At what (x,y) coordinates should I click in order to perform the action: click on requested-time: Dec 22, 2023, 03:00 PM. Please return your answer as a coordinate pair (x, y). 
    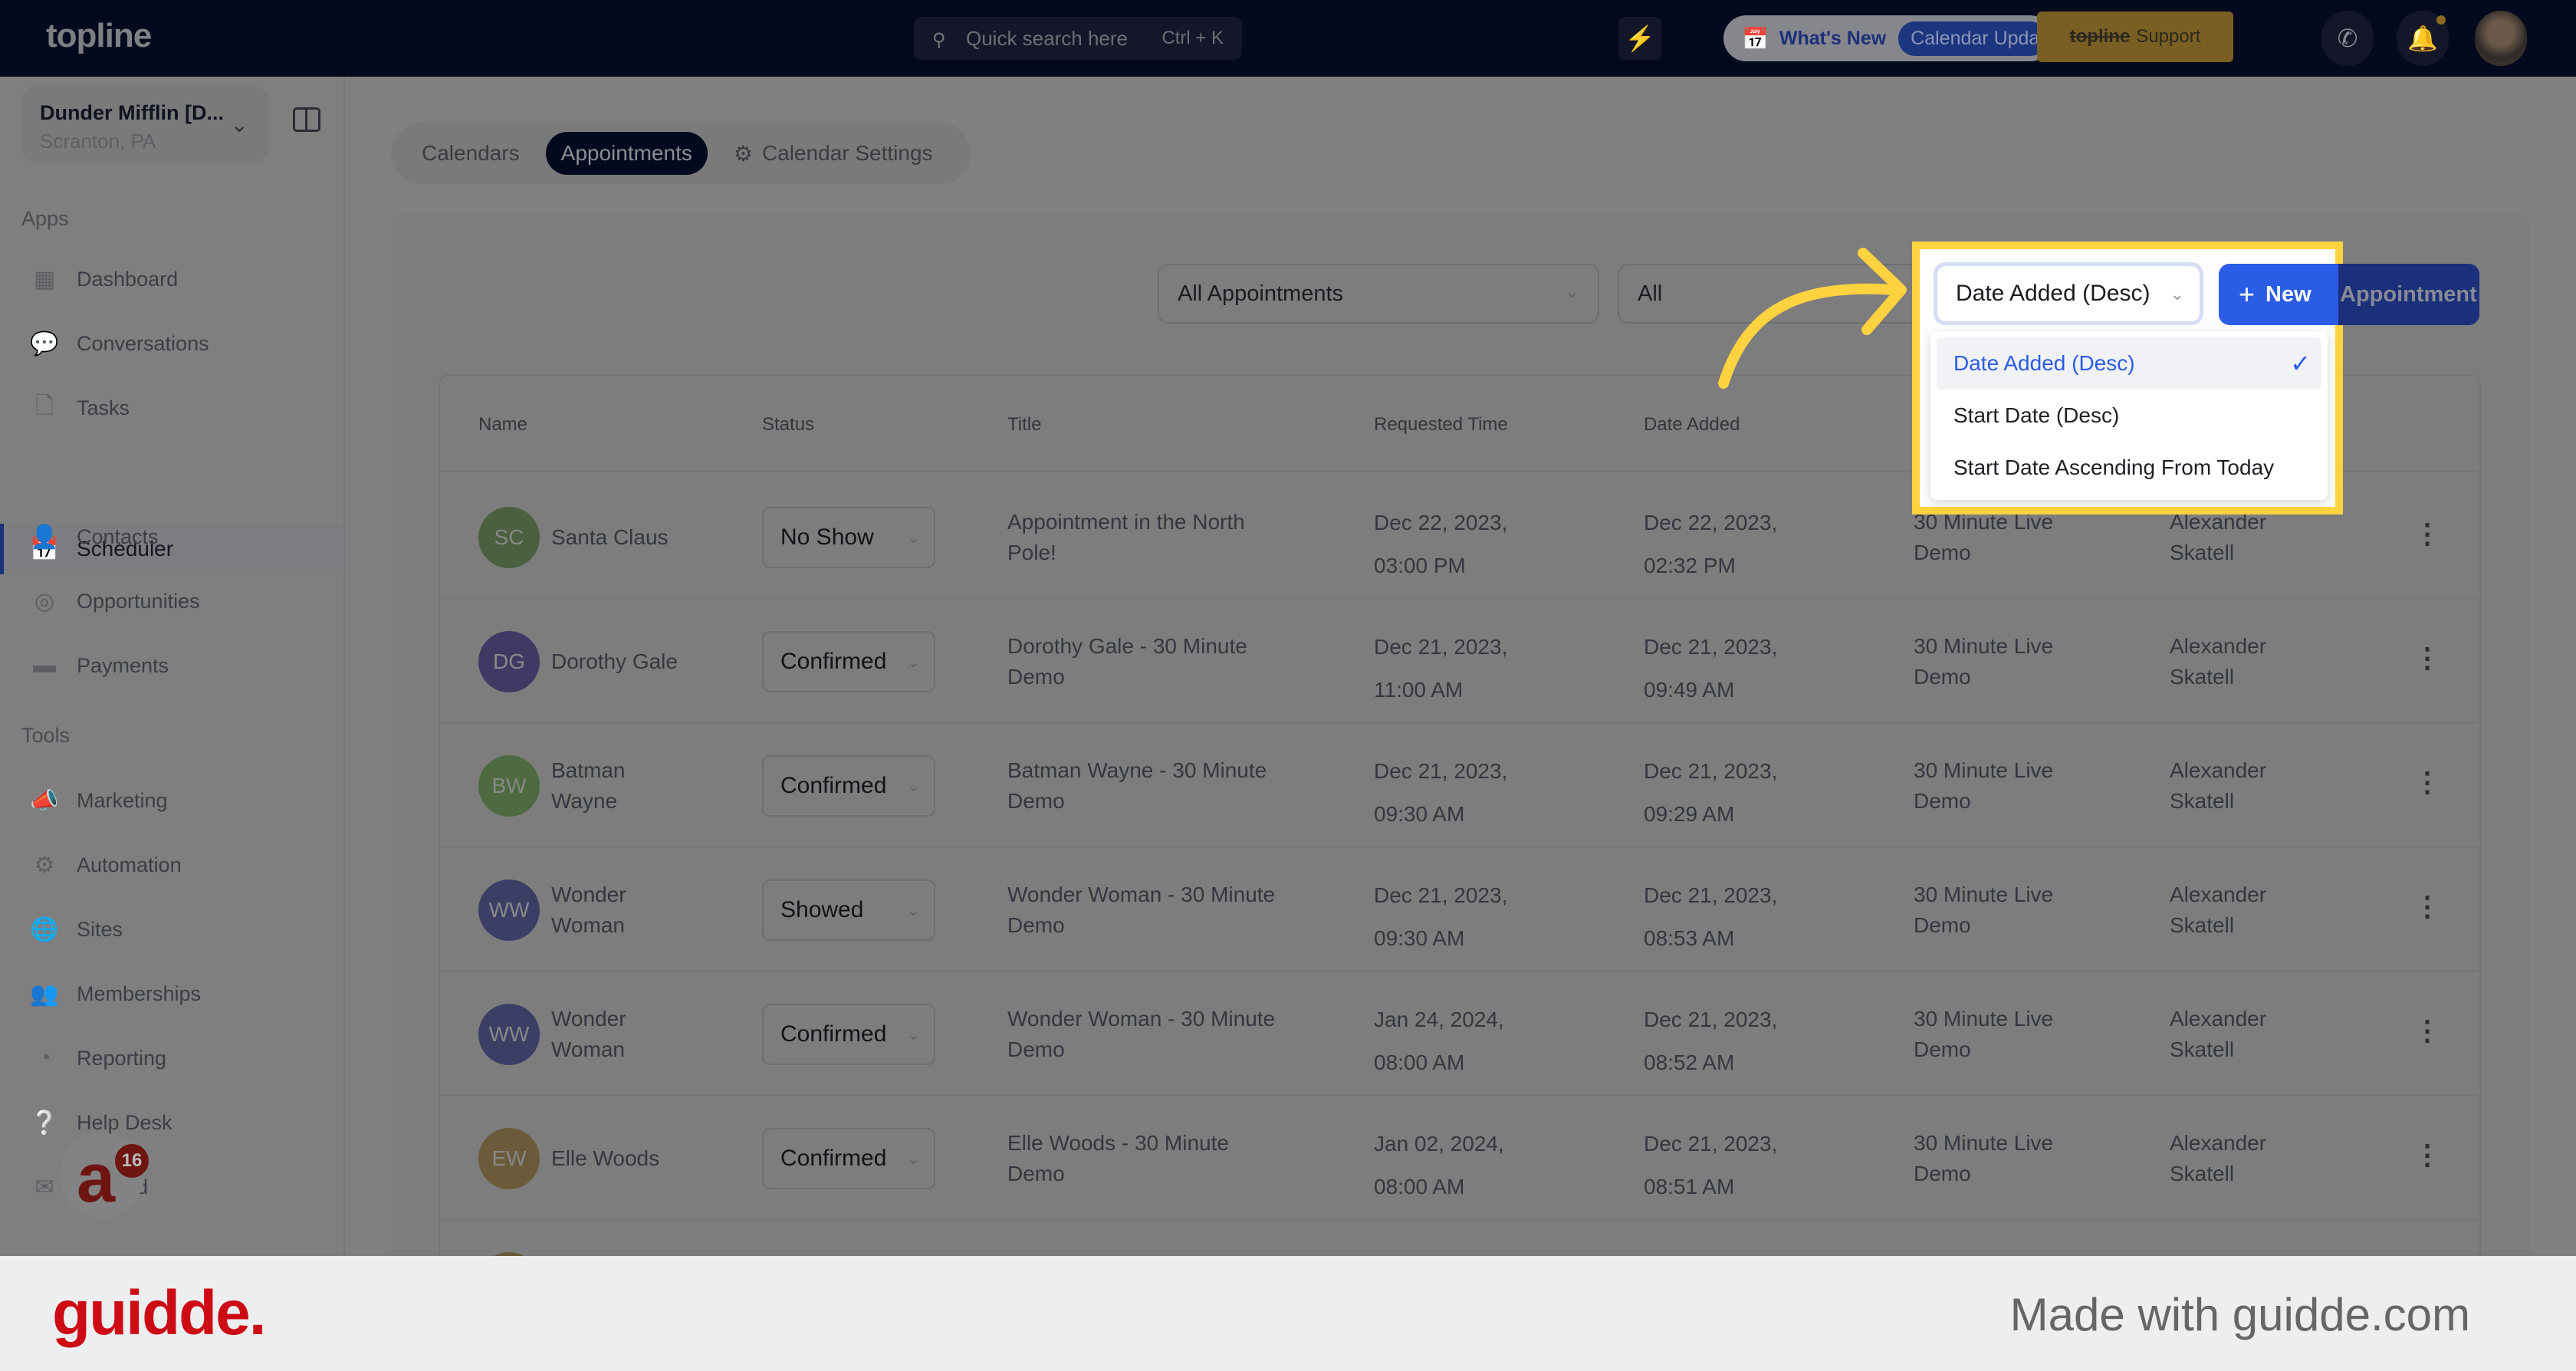
    Looking at the image, I should click on (1441, 544).